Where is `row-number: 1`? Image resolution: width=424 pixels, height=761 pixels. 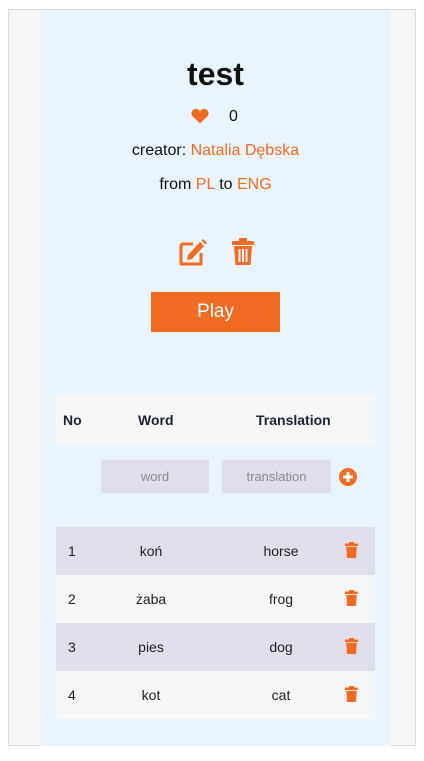
row-number: 1 is located at coordinates (72, 551).